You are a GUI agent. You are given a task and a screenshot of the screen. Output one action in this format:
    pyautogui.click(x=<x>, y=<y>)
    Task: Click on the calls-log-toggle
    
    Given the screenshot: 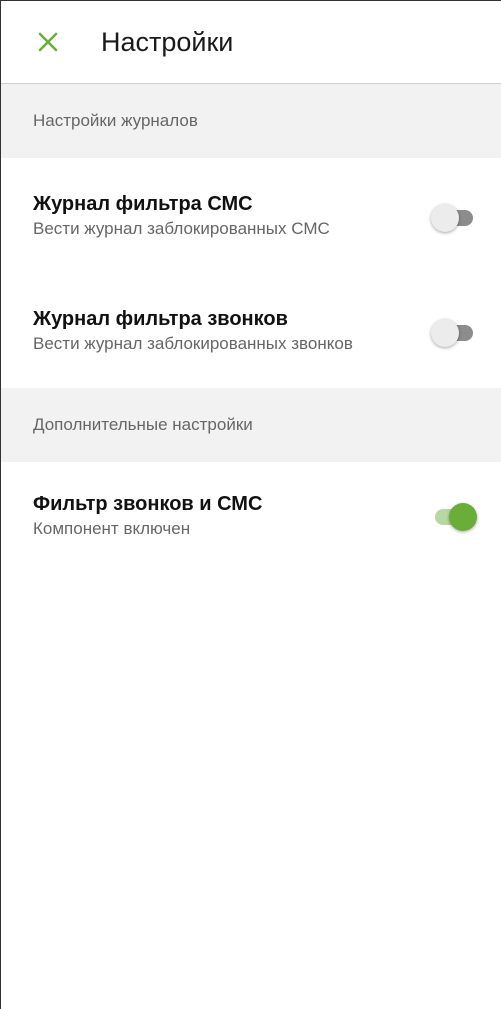 What is the action you would take?
    pyautogui.click(x=454, y=332)
    